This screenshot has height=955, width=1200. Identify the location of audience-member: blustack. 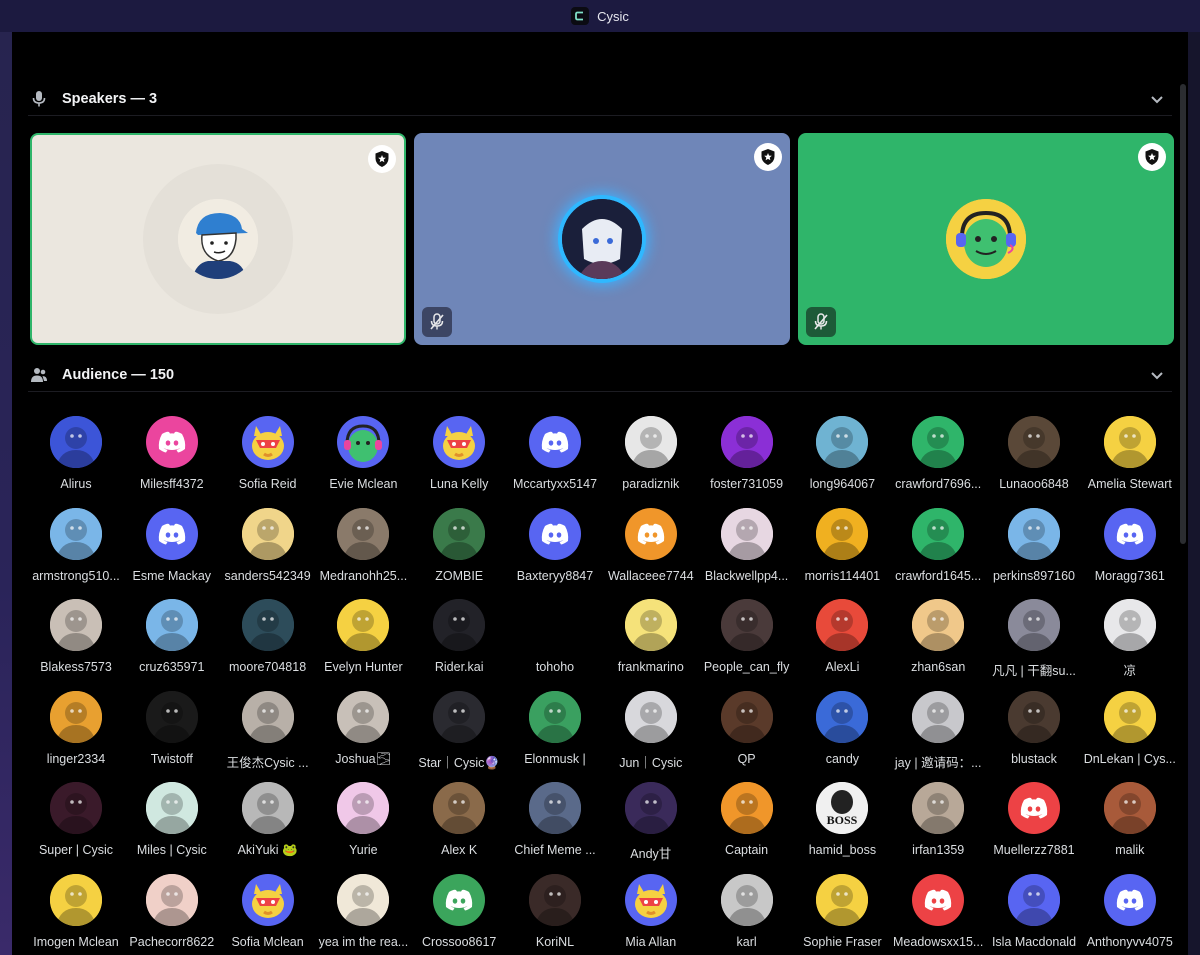
(1034, 730).